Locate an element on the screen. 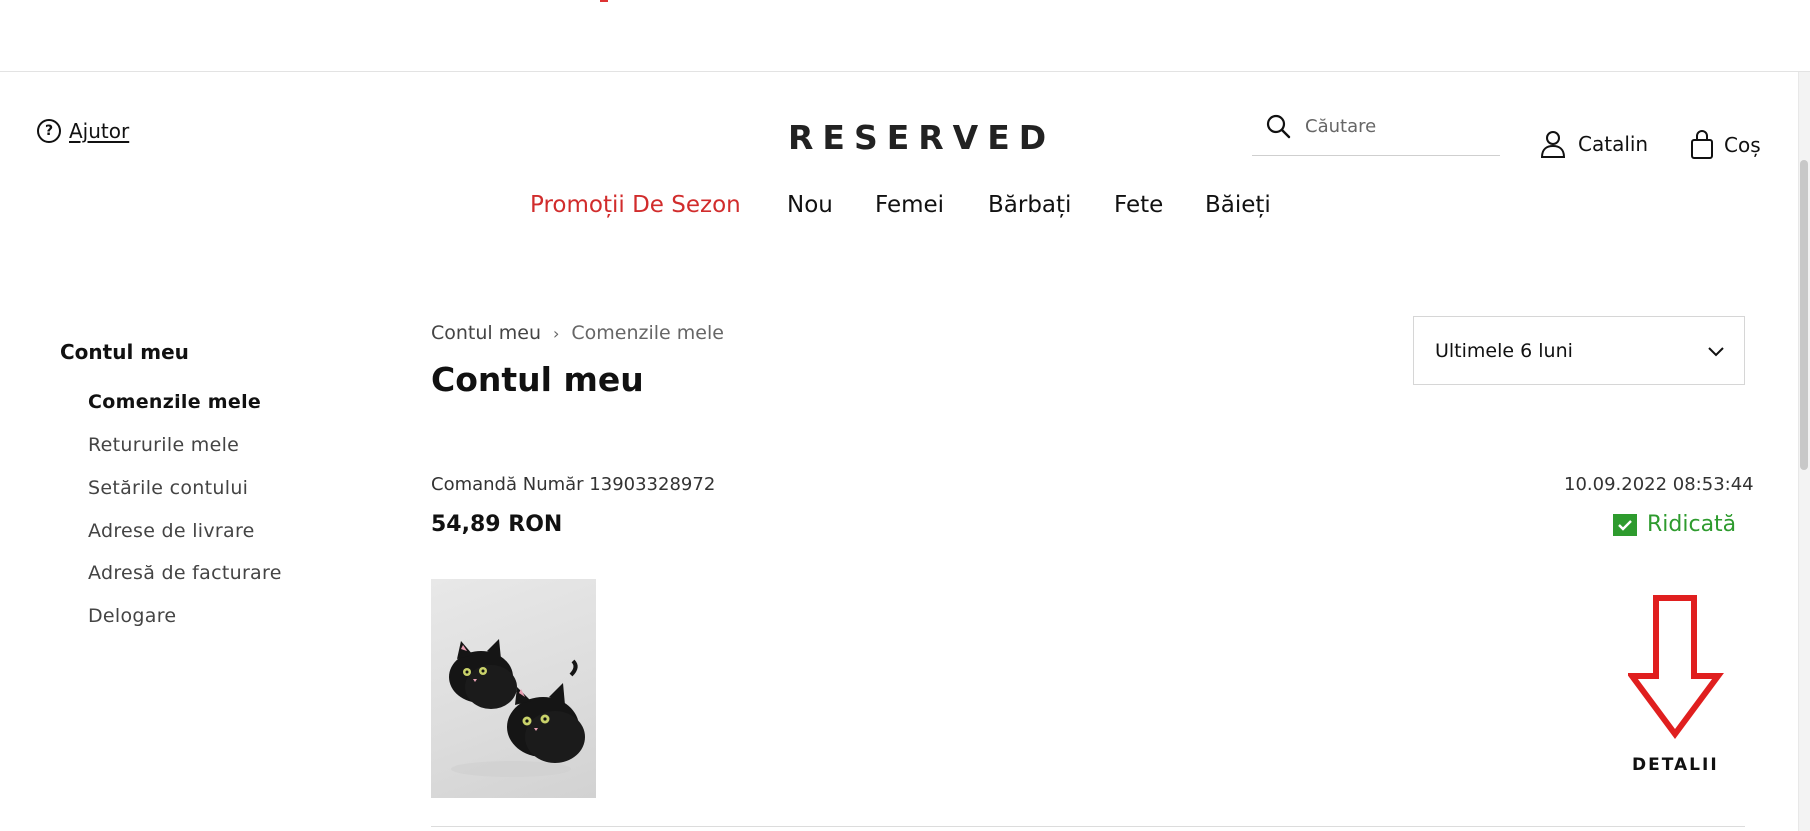 The height and width of the screenshot is (831, 1810). cart-label: Coș is located at coordinates (1742, 145).